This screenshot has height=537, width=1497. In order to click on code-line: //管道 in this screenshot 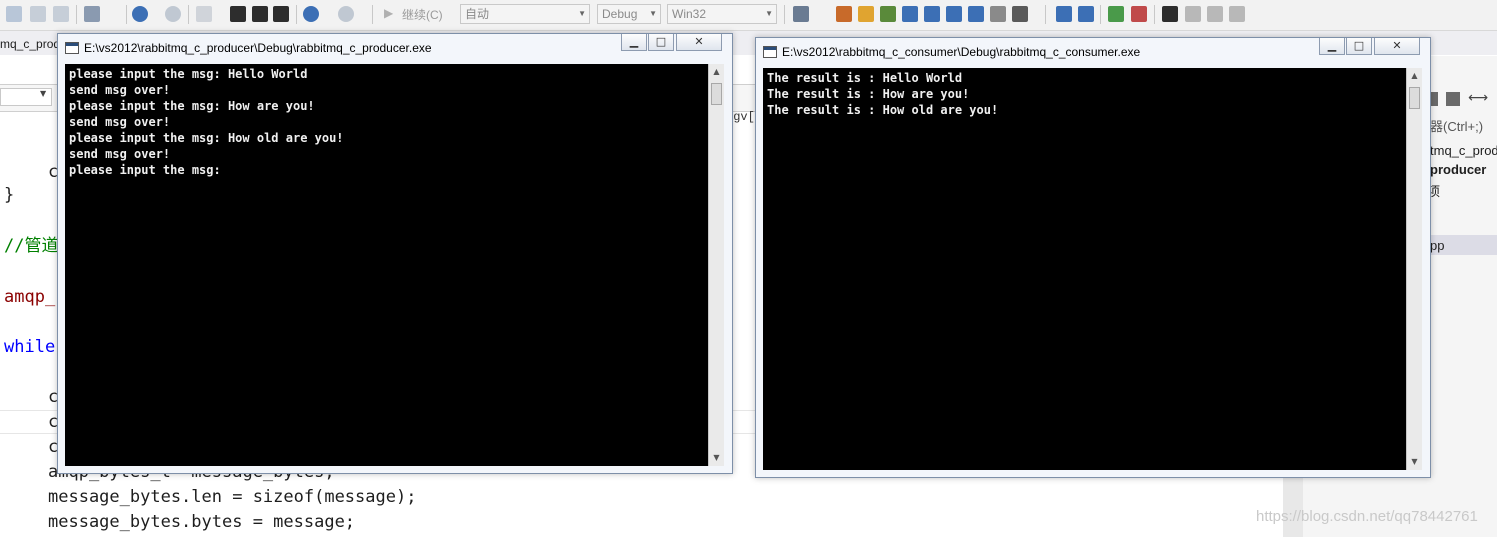, I will do `click(31, 246)`.